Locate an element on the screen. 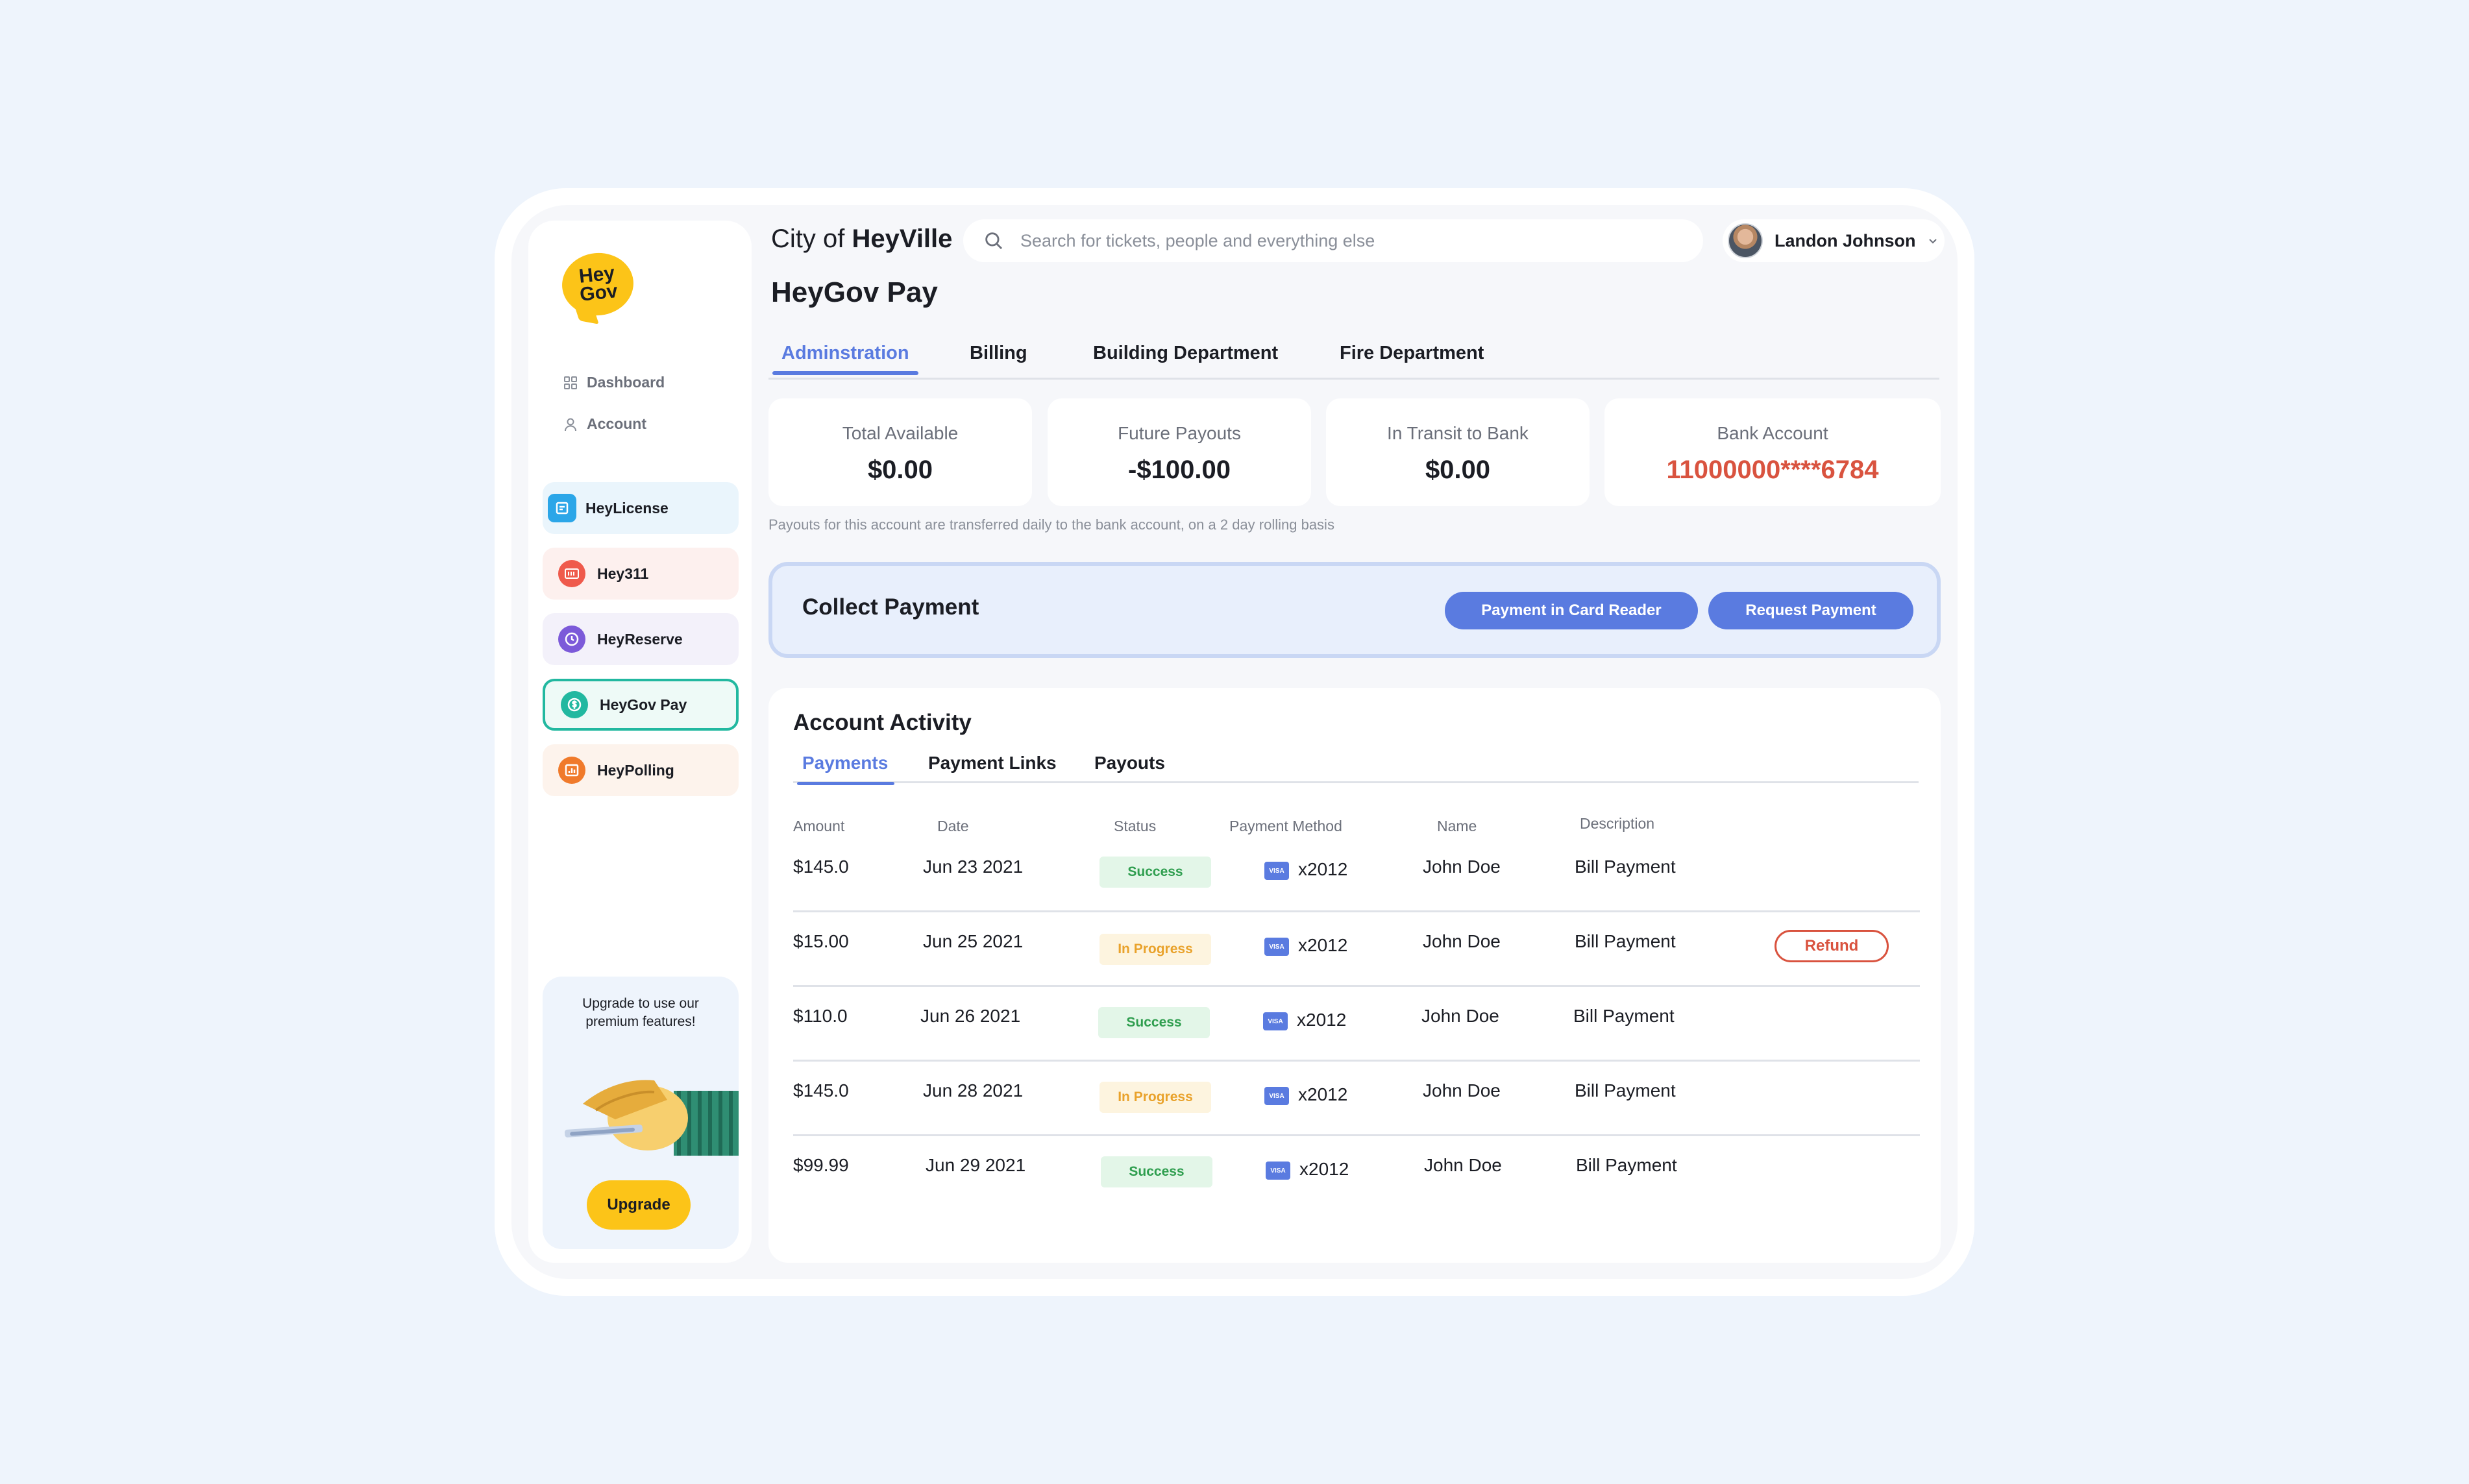  status-badge: In Progress is located at coordinates (1155, 949).